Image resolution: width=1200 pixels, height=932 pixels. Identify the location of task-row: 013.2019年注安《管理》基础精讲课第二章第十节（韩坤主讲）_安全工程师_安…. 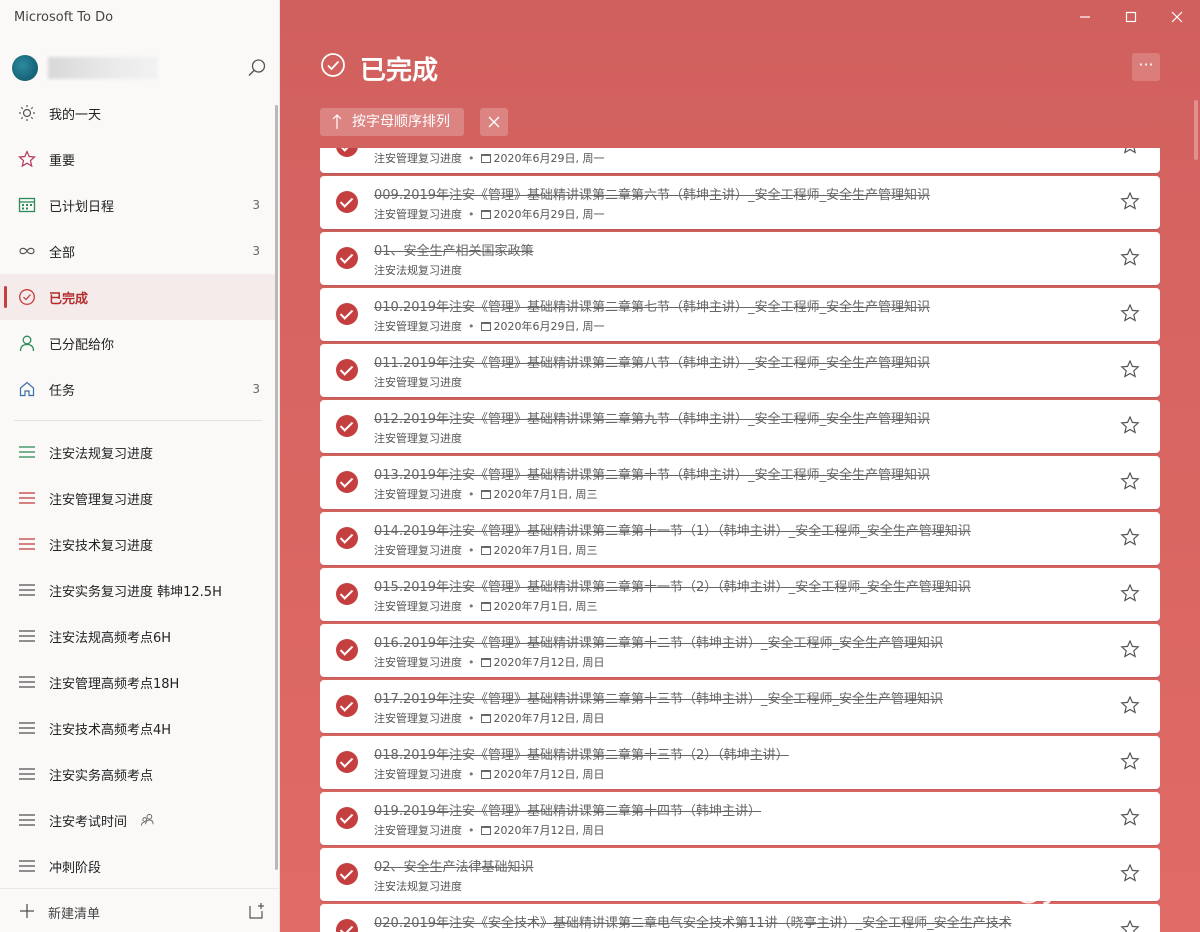
(740, 482).